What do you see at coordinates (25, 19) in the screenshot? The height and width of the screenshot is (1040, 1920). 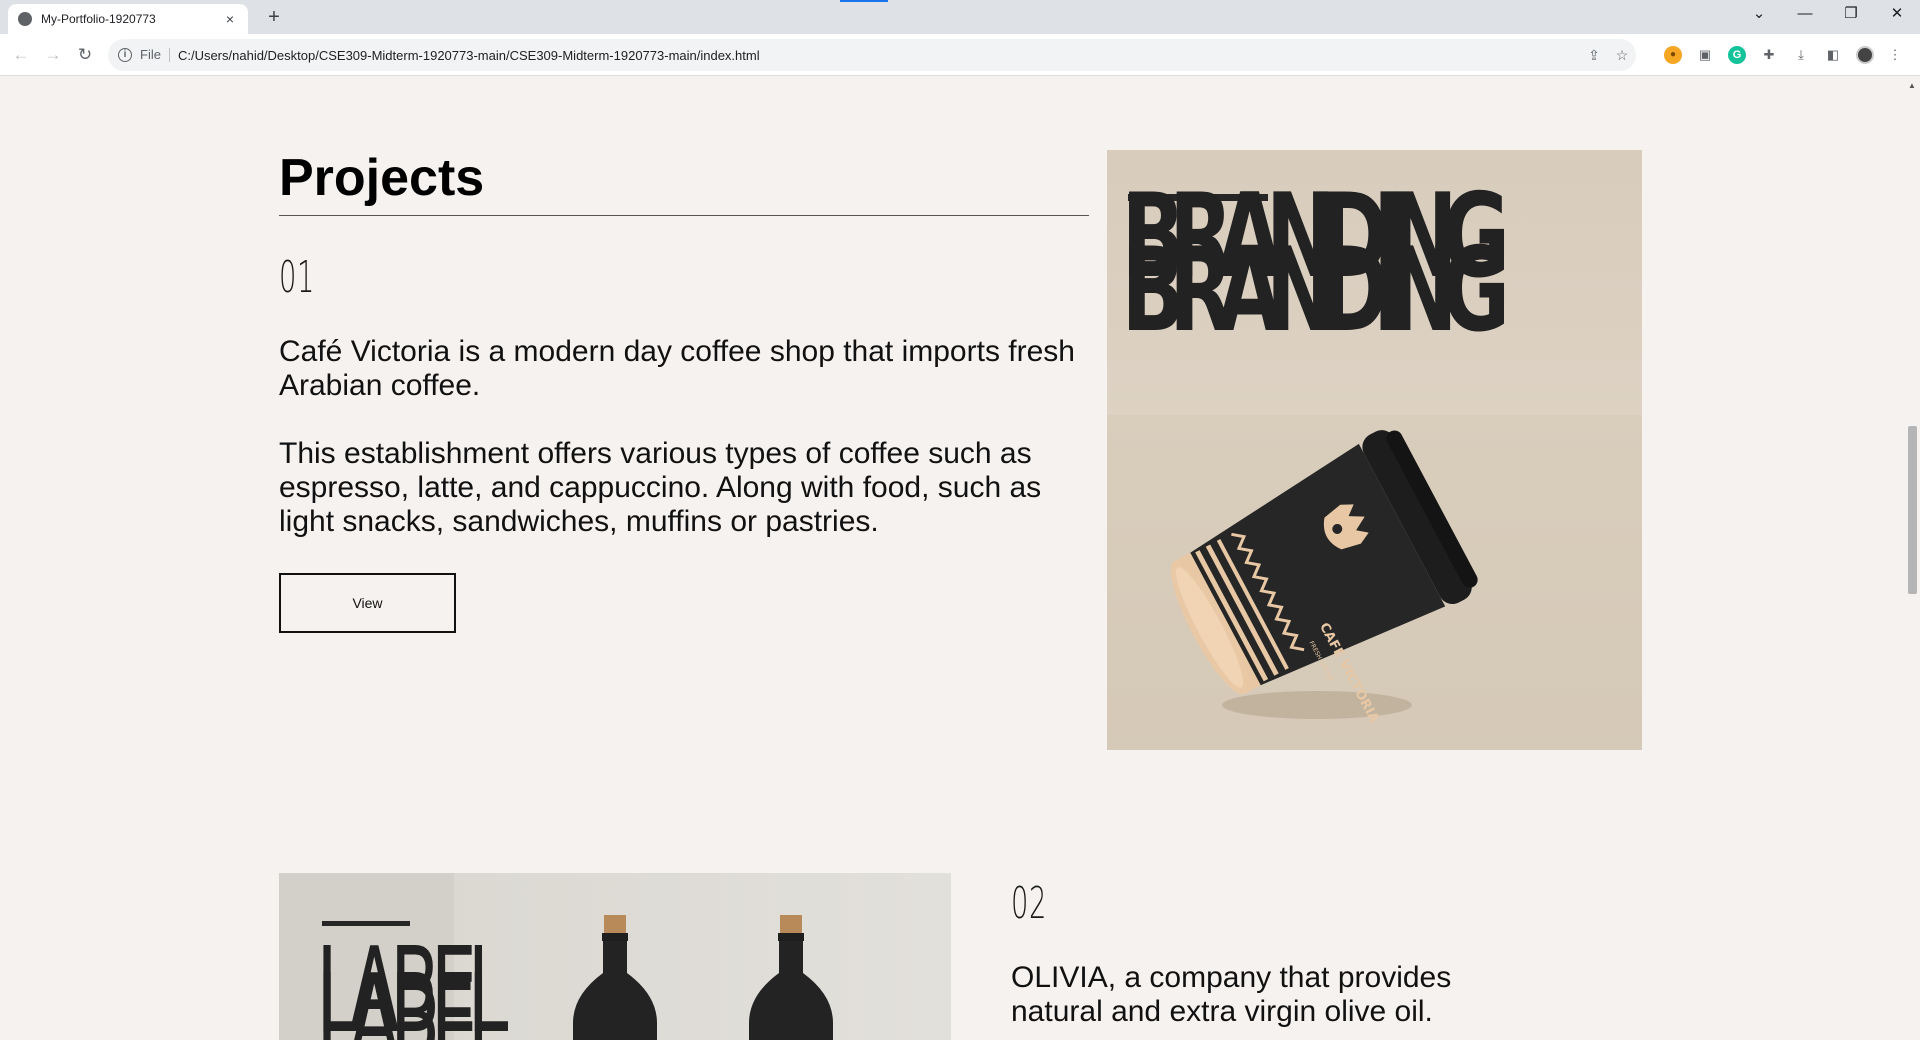 I see `globe-icon` at bounding box center [25, 19].